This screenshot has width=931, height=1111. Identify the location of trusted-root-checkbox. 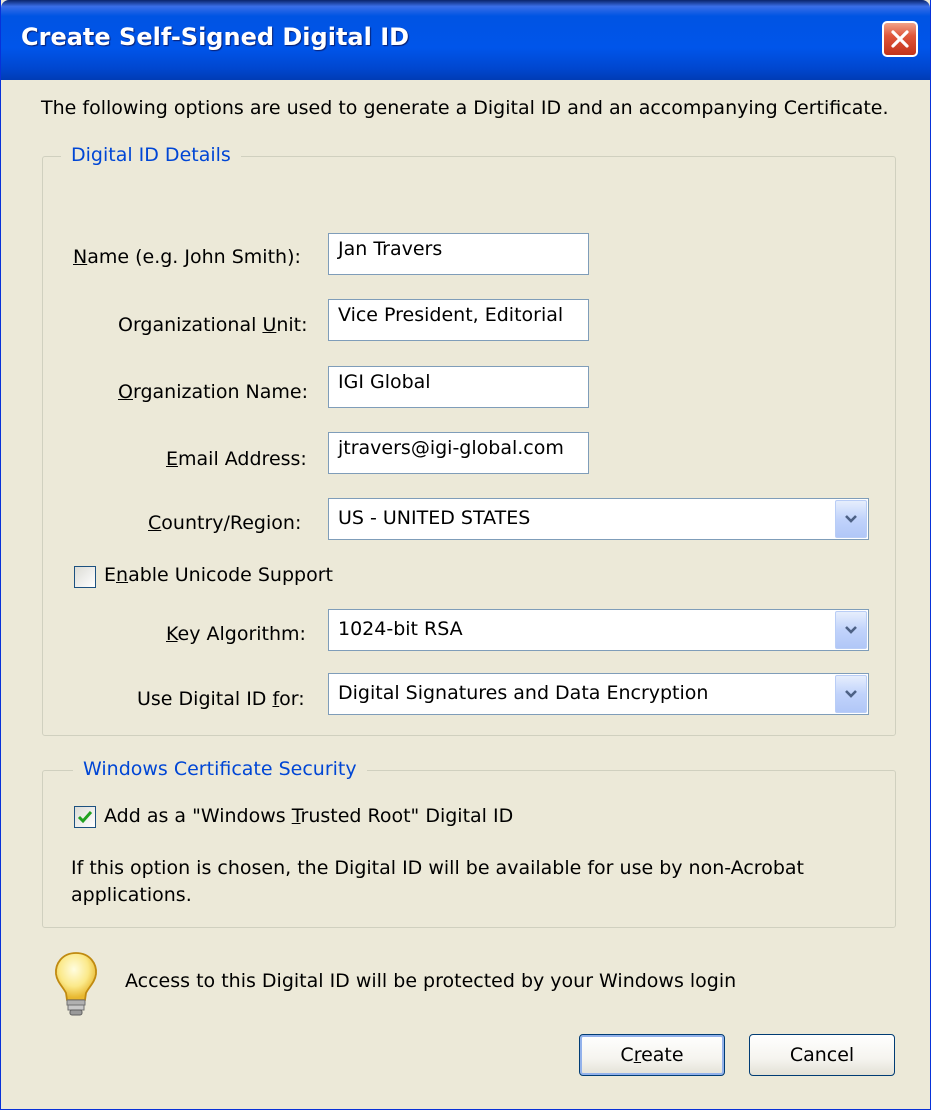
(85, 817).